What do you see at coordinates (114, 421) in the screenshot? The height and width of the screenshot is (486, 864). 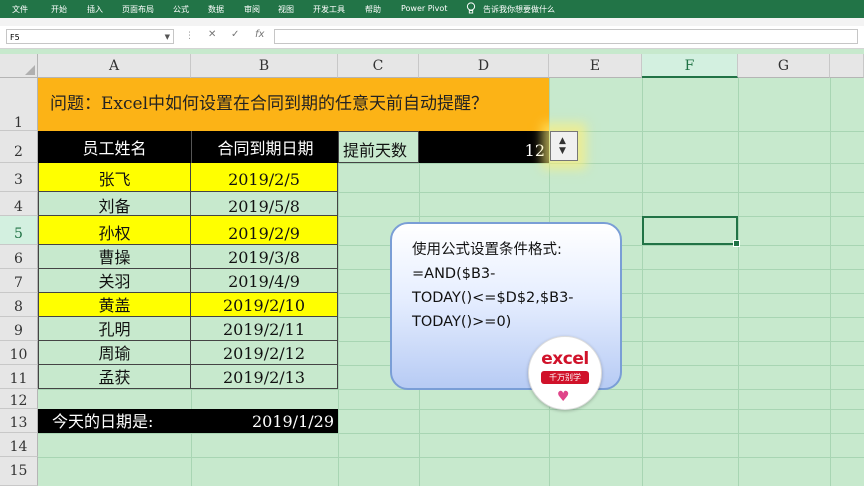 I see `today-label-cell: 今天的日期是:` at bounding box center [114, 421].